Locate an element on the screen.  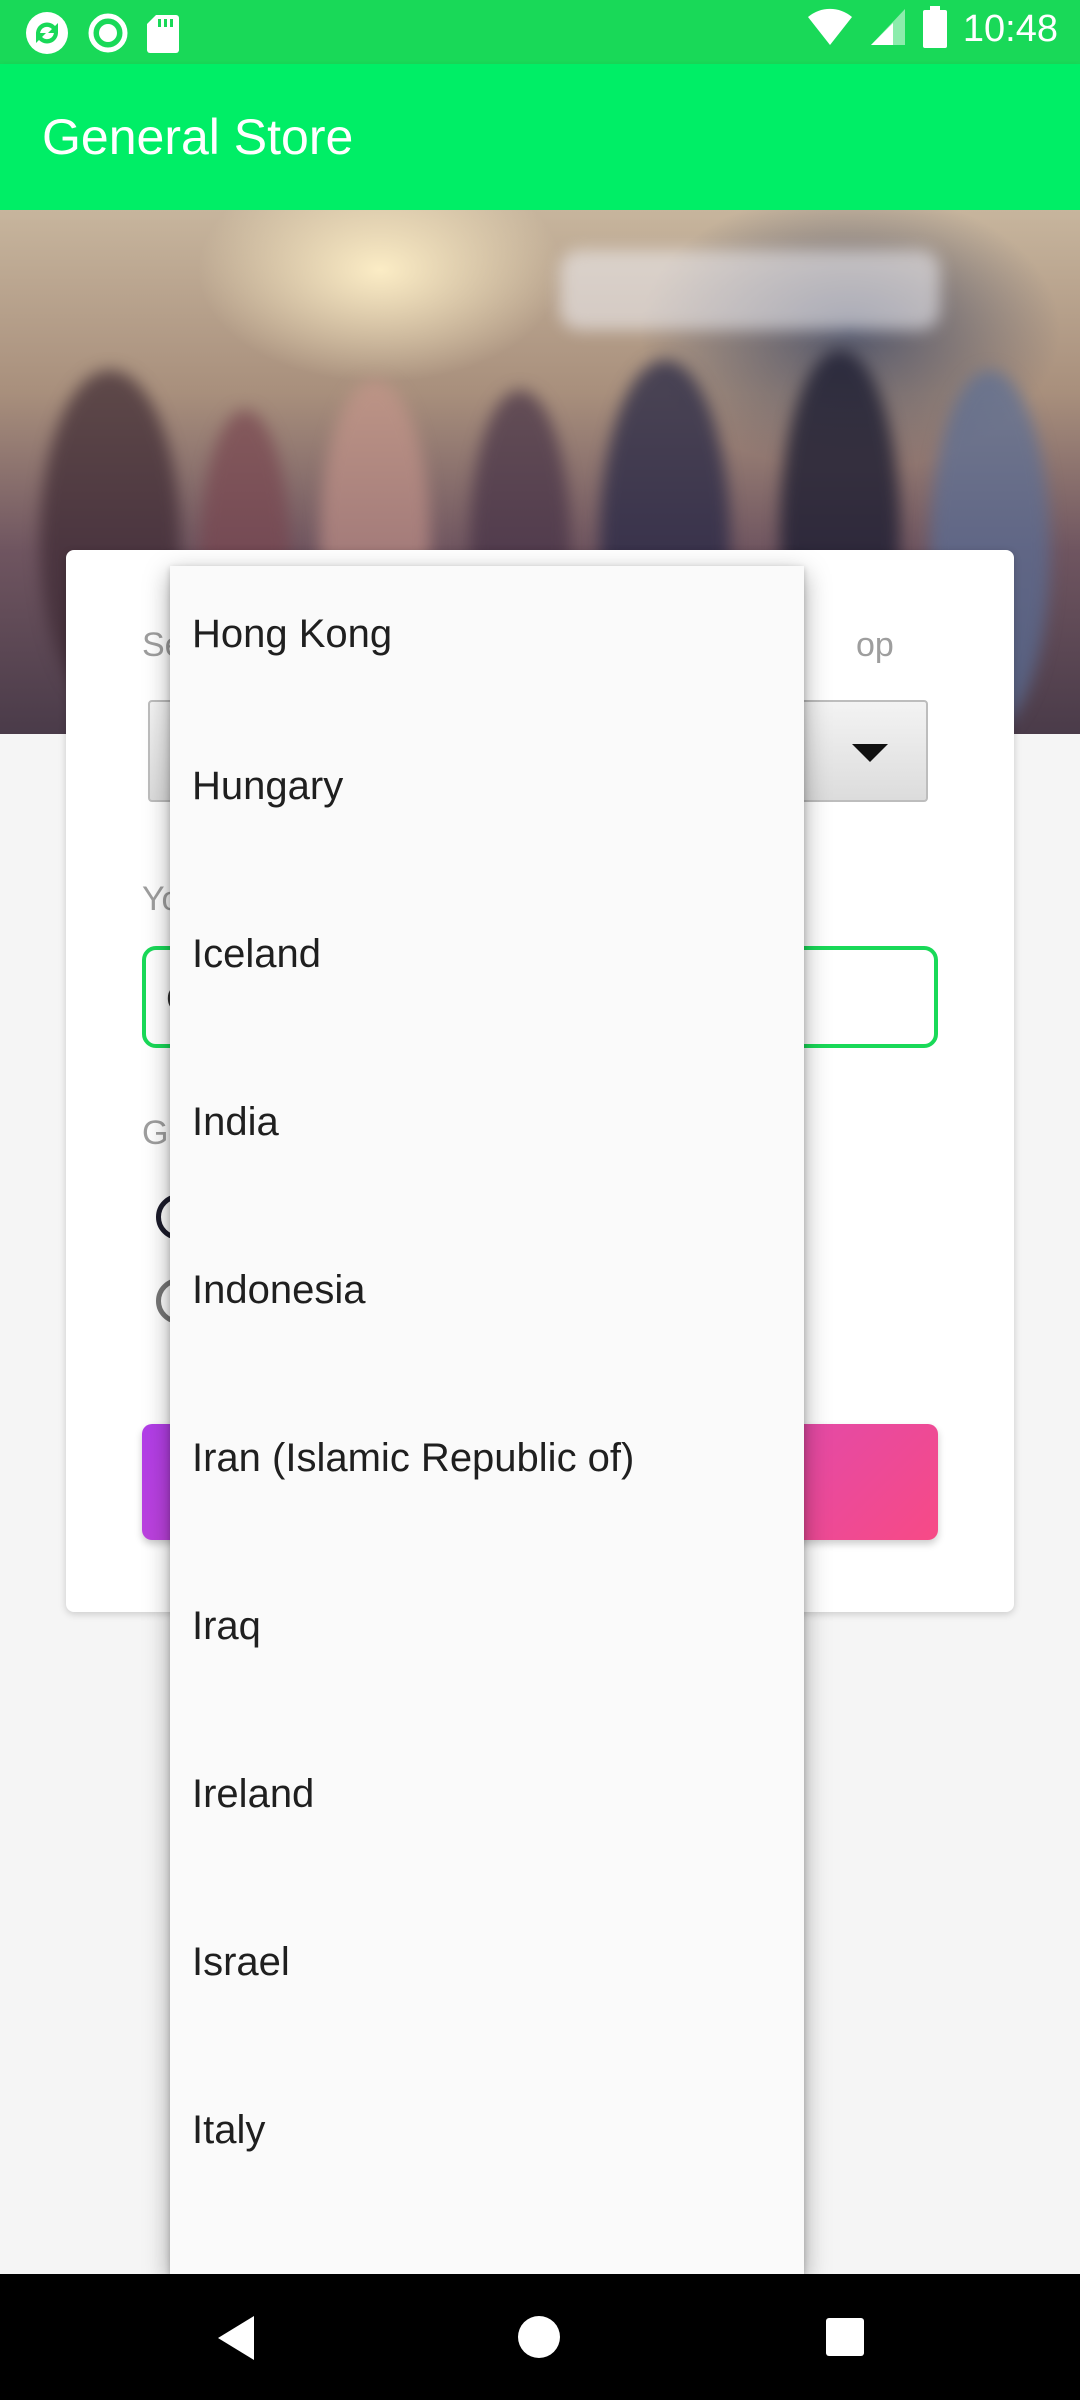
battery-icon is located at coordinates (934, 29).